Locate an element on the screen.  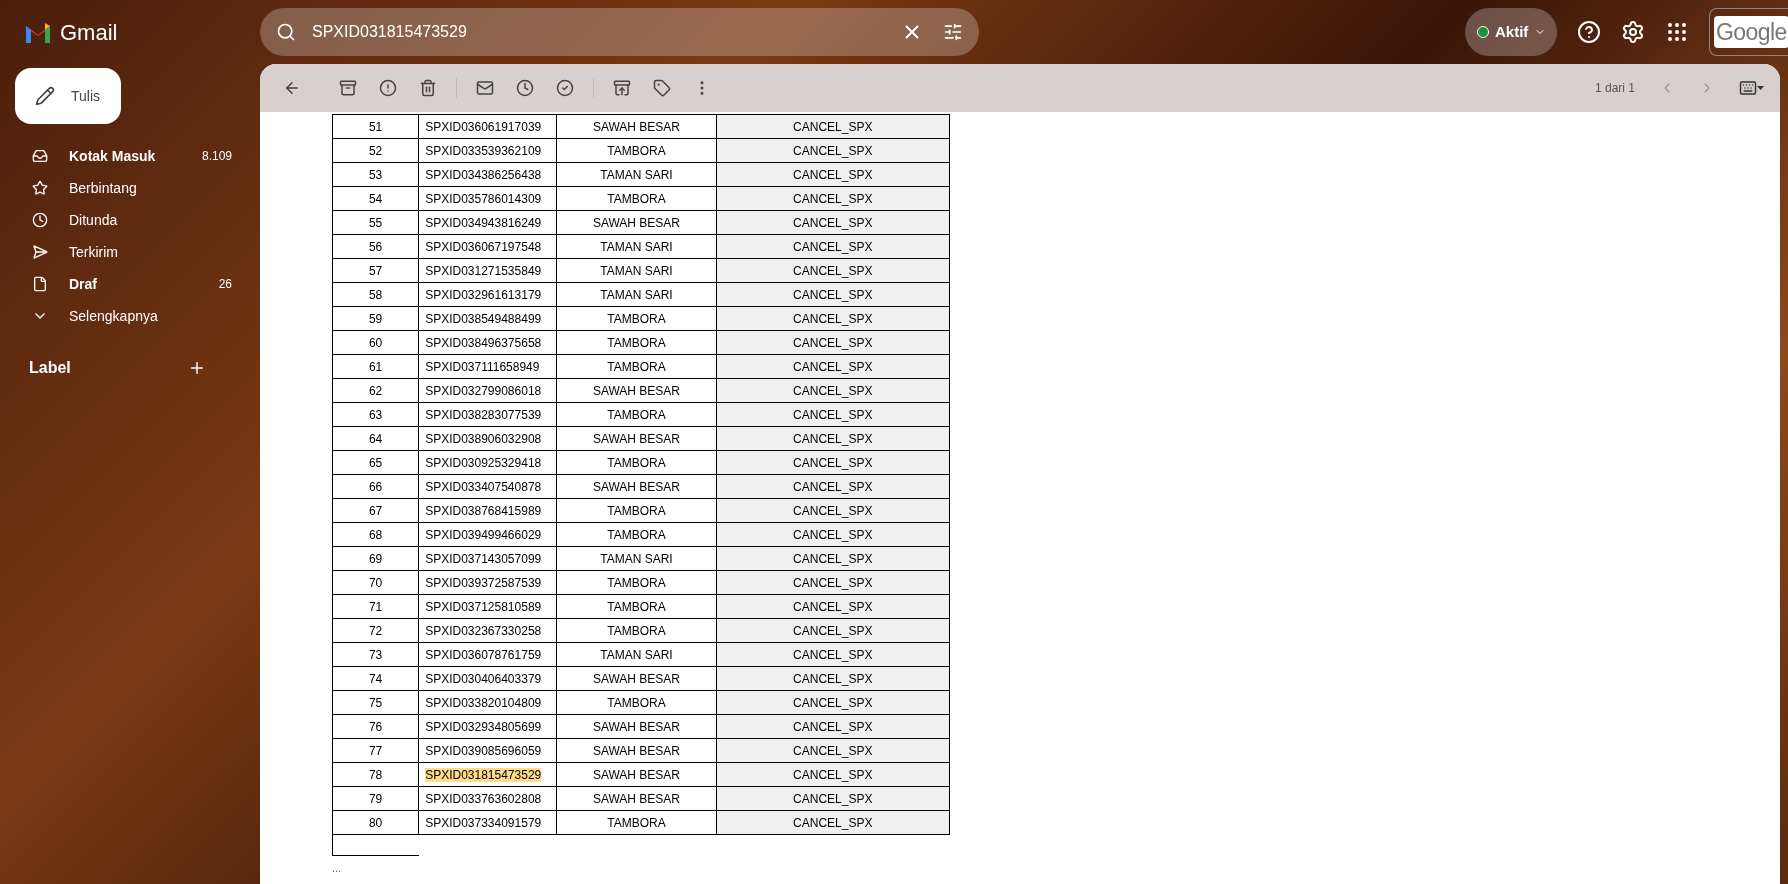
table-cell: 80 is located at coordinates (375, 822).